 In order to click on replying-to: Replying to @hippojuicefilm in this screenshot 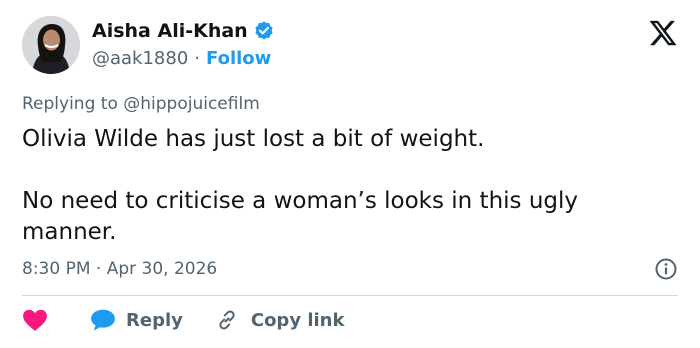, I will do `click(141, 104)`.